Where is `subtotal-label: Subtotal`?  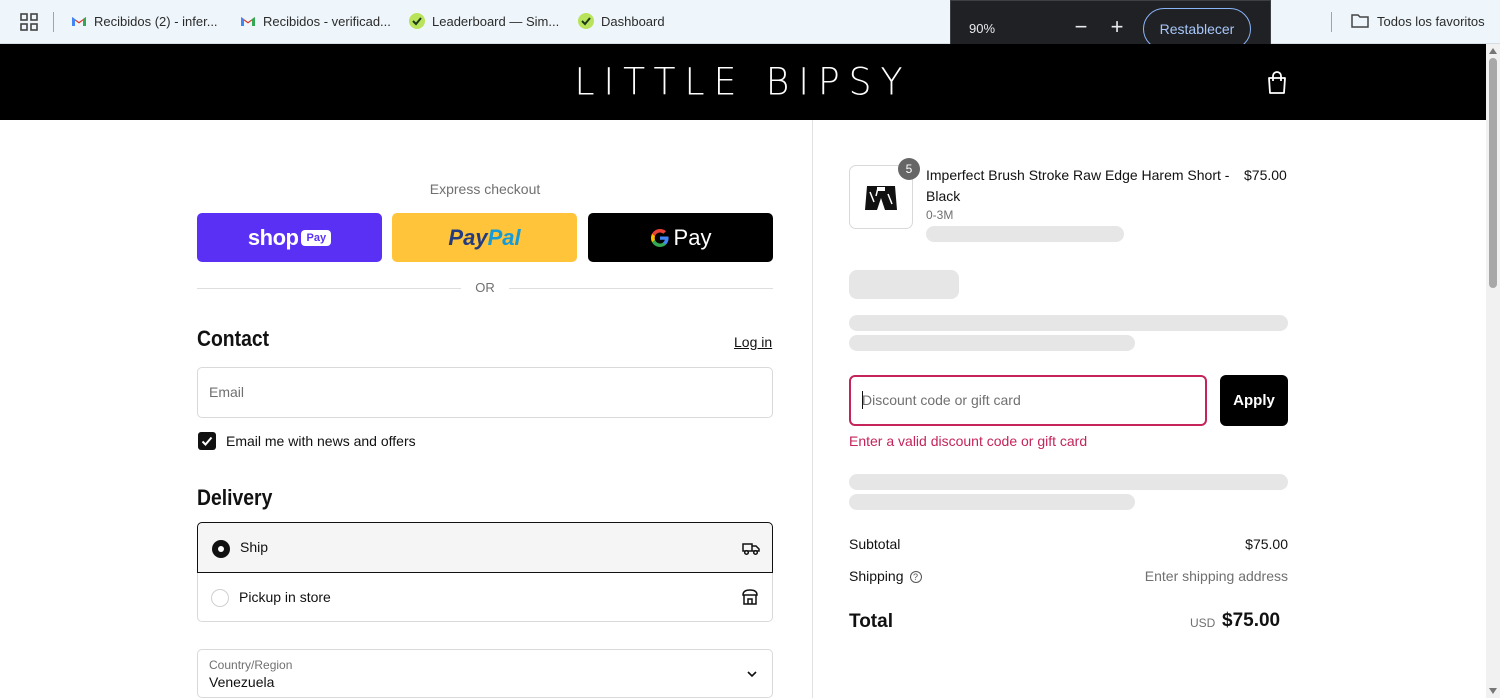
subtotal-label: Subtotal is located at coordinates (875, 544).